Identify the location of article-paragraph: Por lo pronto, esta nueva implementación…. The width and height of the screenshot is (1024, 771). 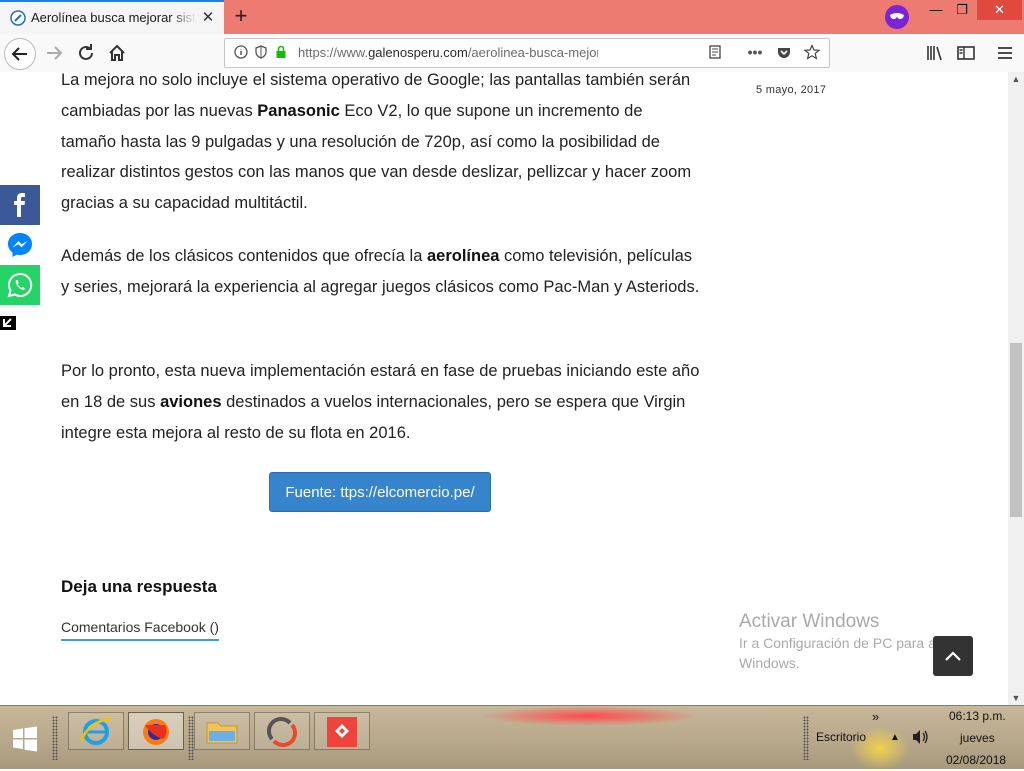
(381, 402).